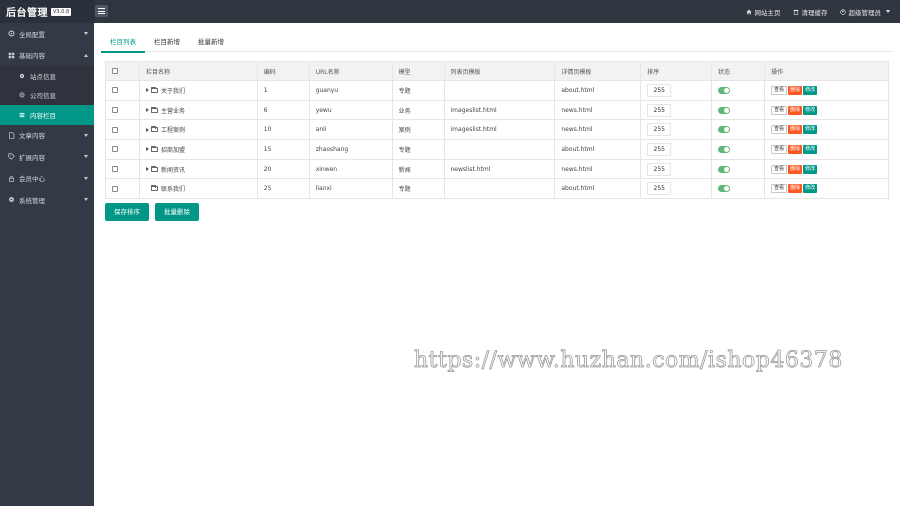 The image size is (900, 506). What do you see at coordinates (283, 110) in the screenshot?
I see `column-code: 6` at bounding box center [283, 110].